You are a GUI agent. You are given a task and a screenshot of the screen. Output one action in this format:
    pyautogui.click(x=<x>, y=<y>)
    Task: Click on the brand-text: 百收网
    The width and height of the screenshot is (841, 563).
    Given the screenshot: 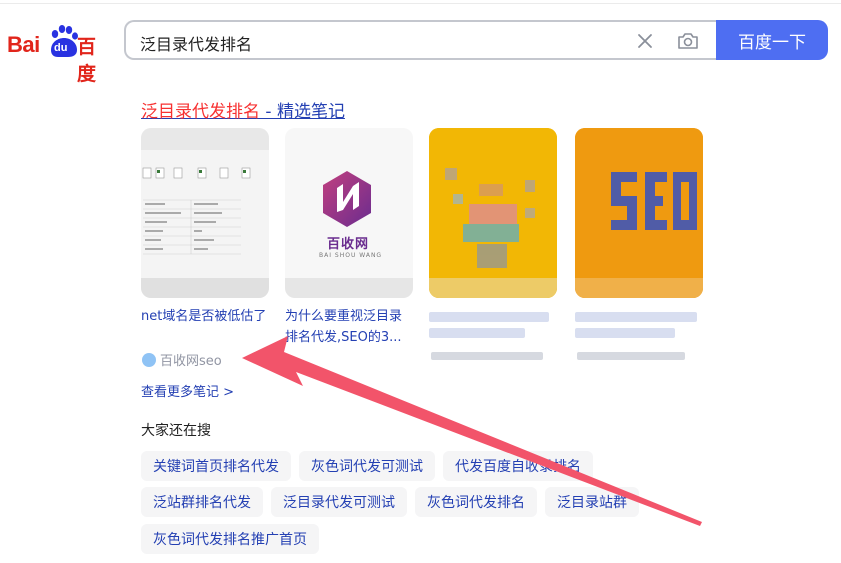 What is the action you would take?
    pyautogui.click(x=348, y=244)
    